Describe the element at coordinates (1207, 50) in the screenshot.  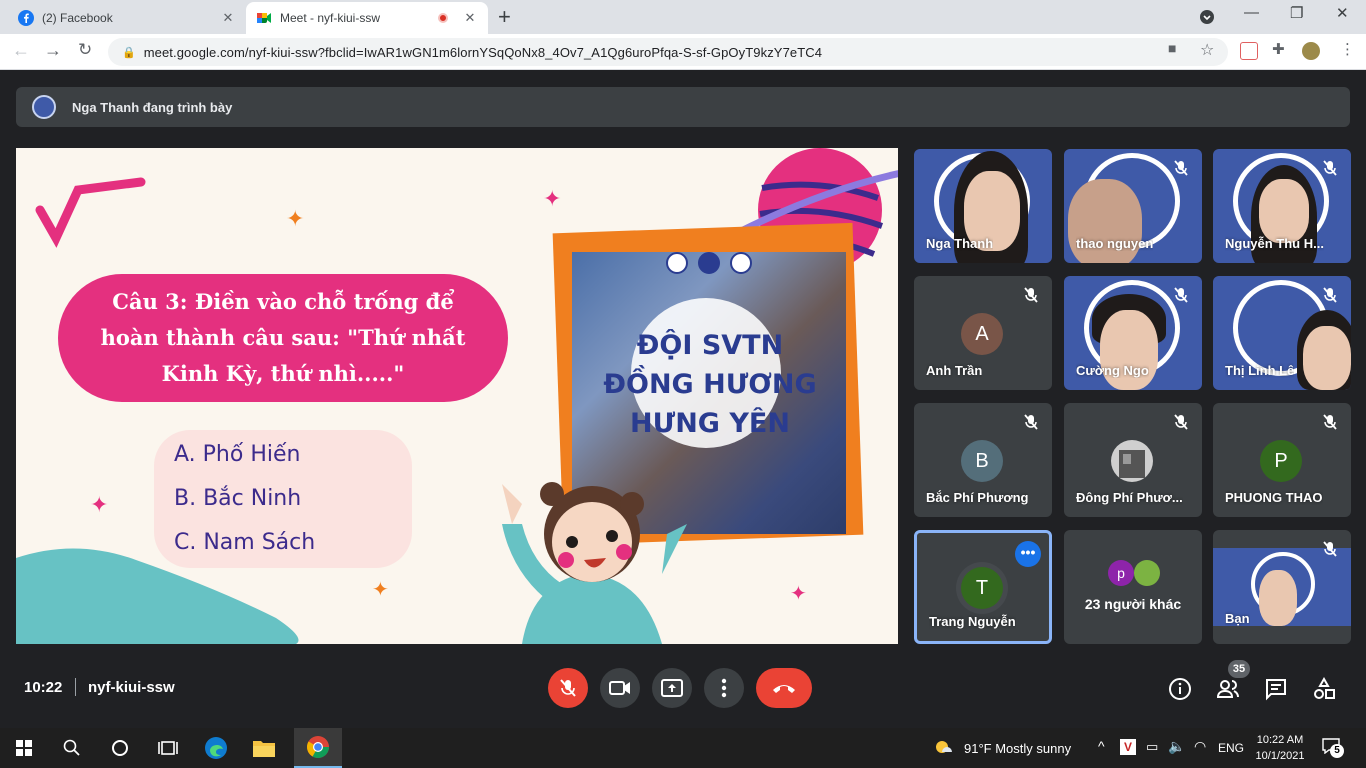
I see `bookmark-star-icon: ☆` at that location.